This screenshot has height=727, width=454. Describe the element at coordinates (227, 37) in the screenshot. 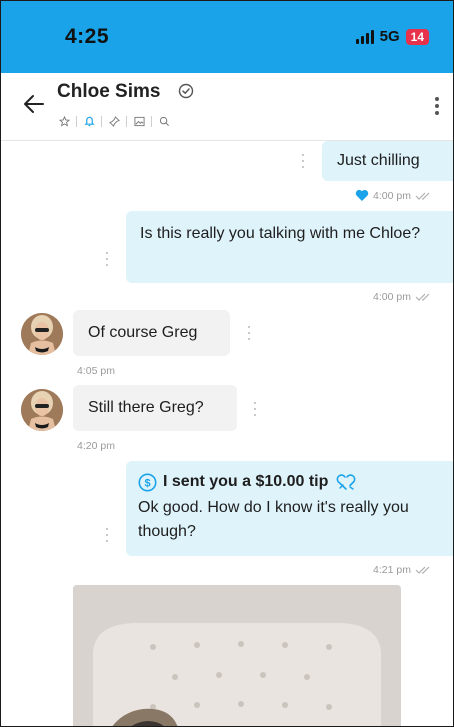

I see `status-bar: 4:25 5G 14` at that location.